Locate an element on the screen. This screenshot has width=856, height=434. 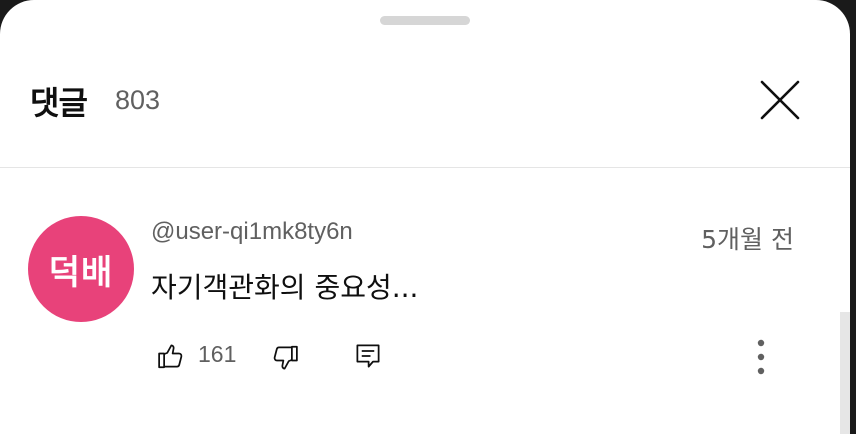
avatar-text: 덕배 is located at coordinates (81, 272).